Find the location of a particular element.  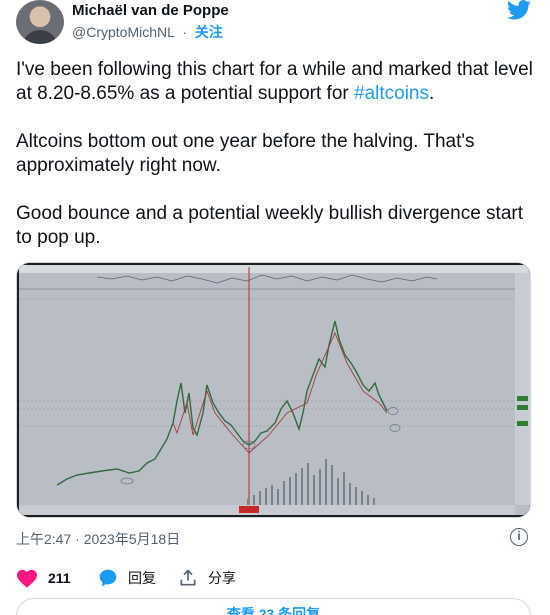

reply-bubble-icon is located at coordinates (108, 578).